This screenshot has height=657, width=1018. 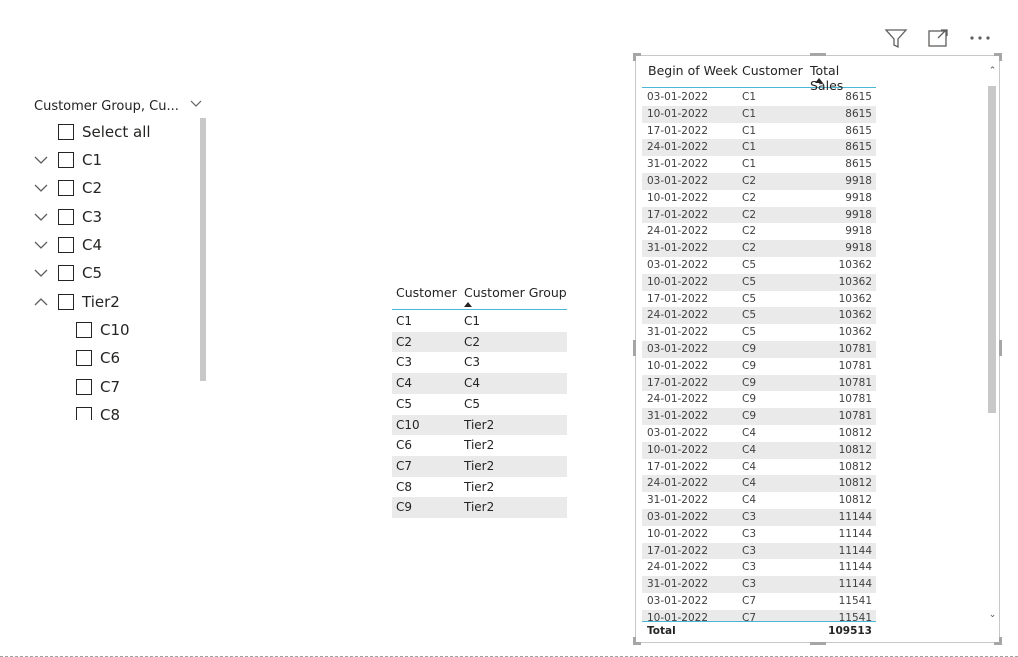 I want to click on column-header-begin-of-week: Begin of Week, so click(x=693, y=70).